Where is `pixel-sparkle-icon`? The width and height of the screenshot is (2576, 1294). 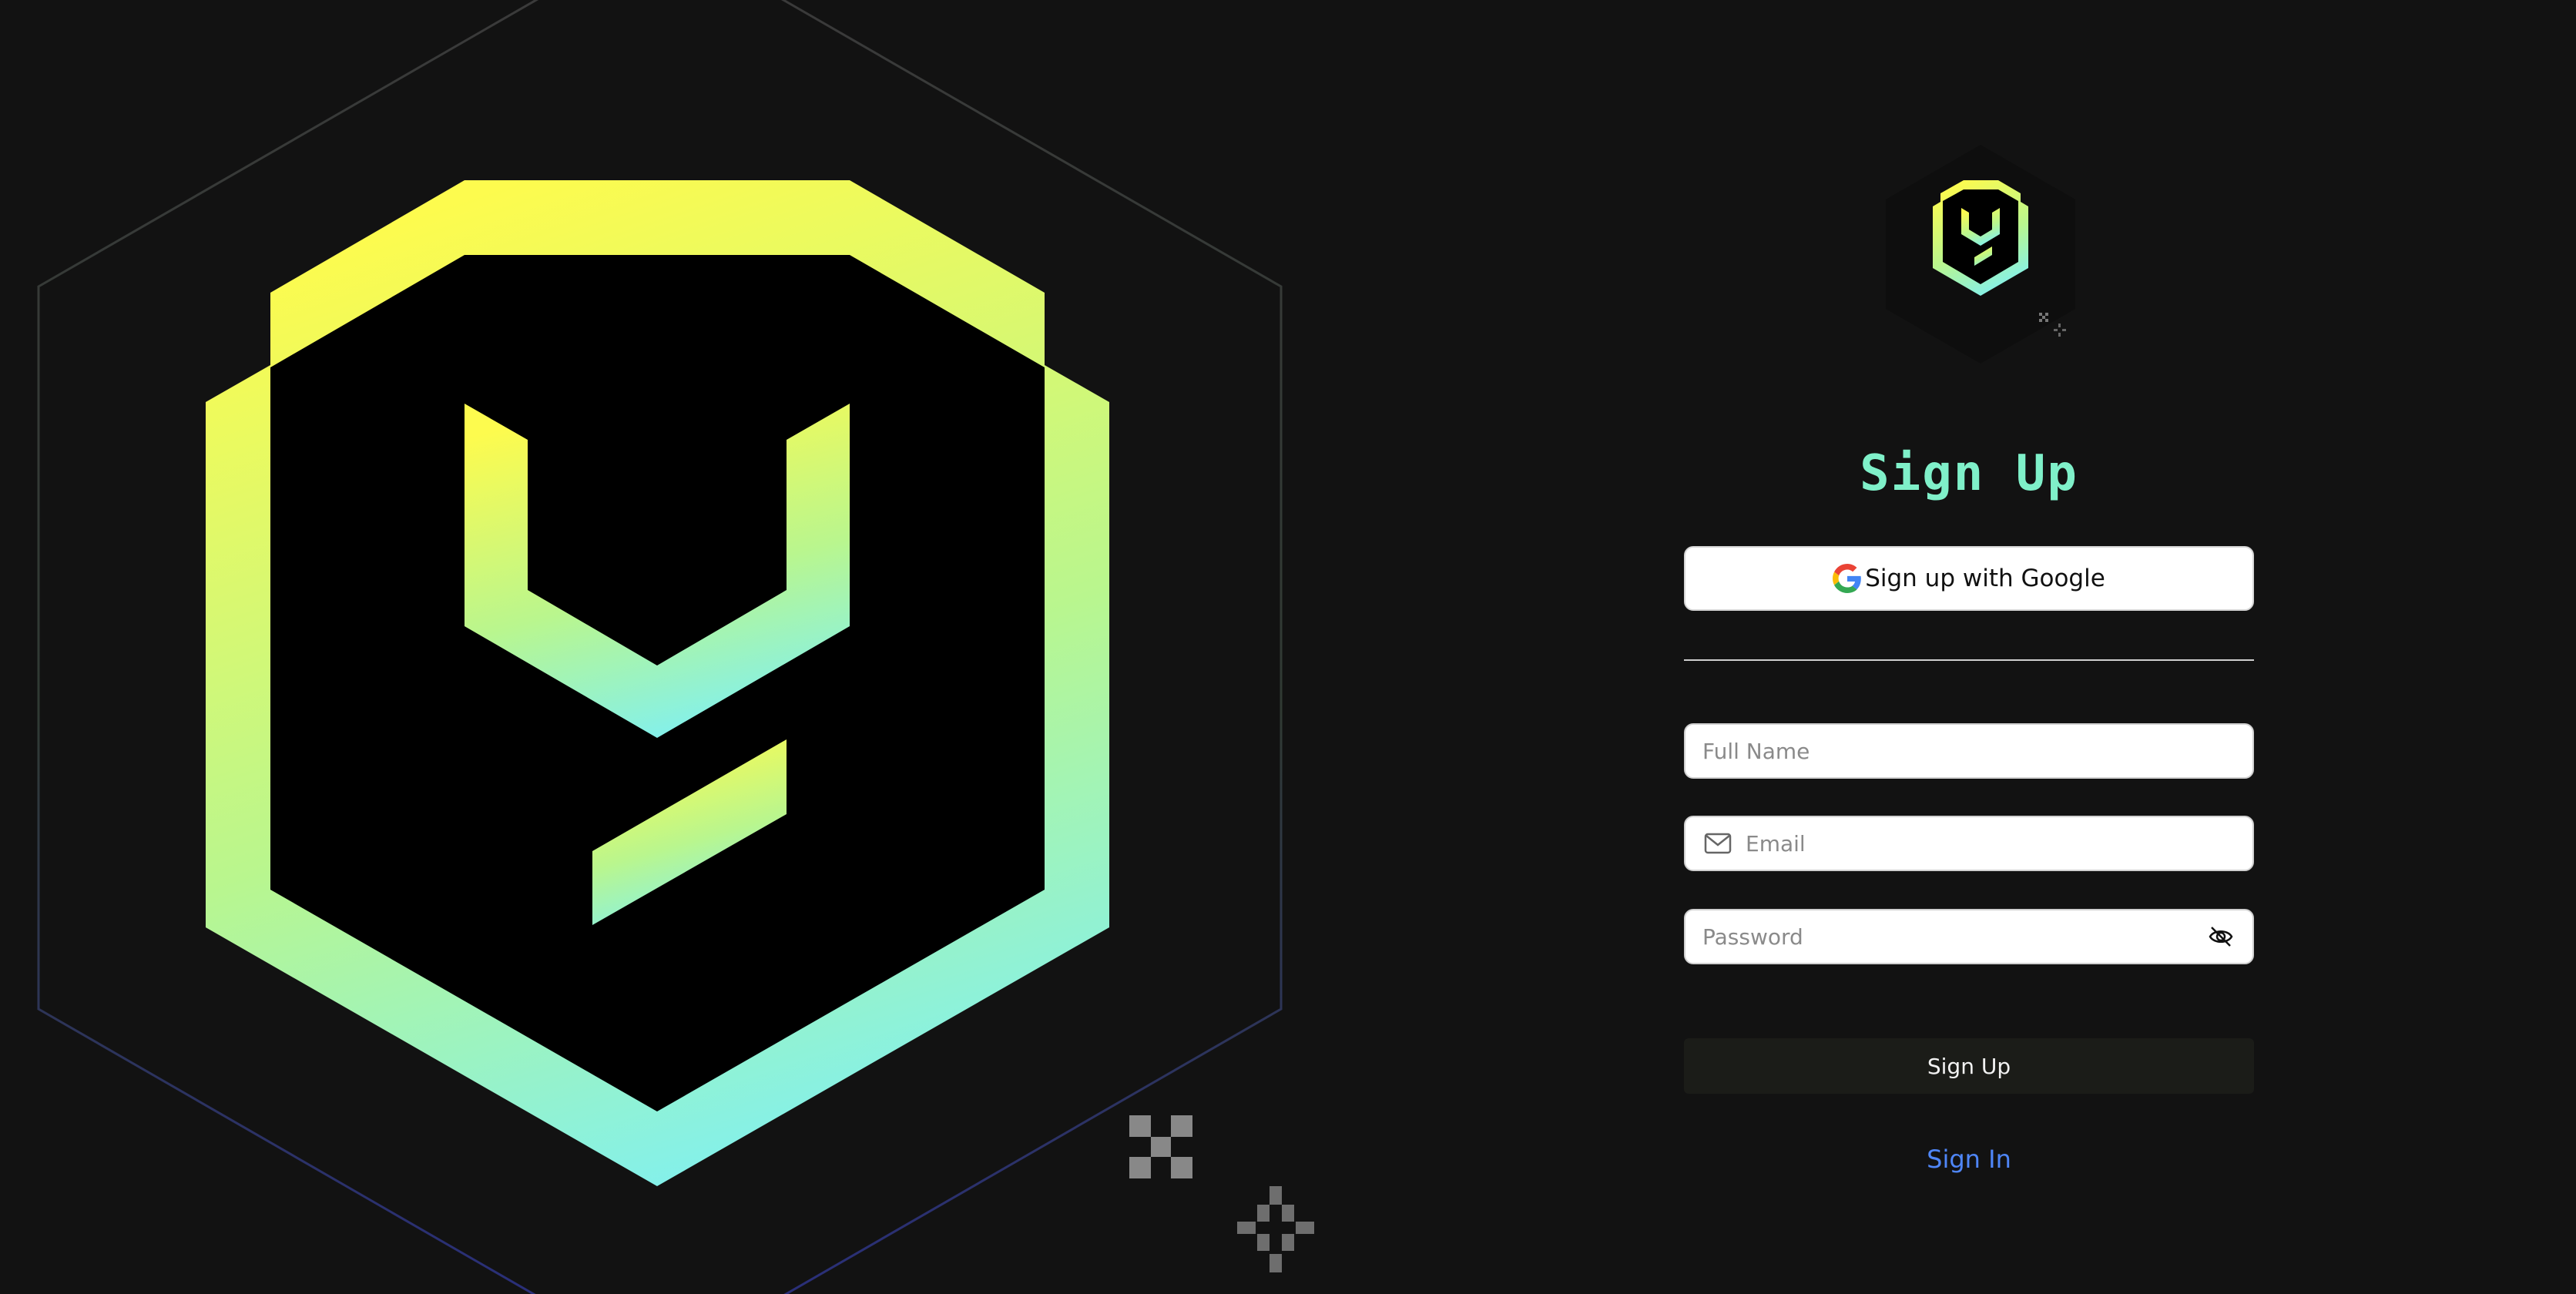 pixel-sparkle-icon is located at coordinates (1275, 1229).